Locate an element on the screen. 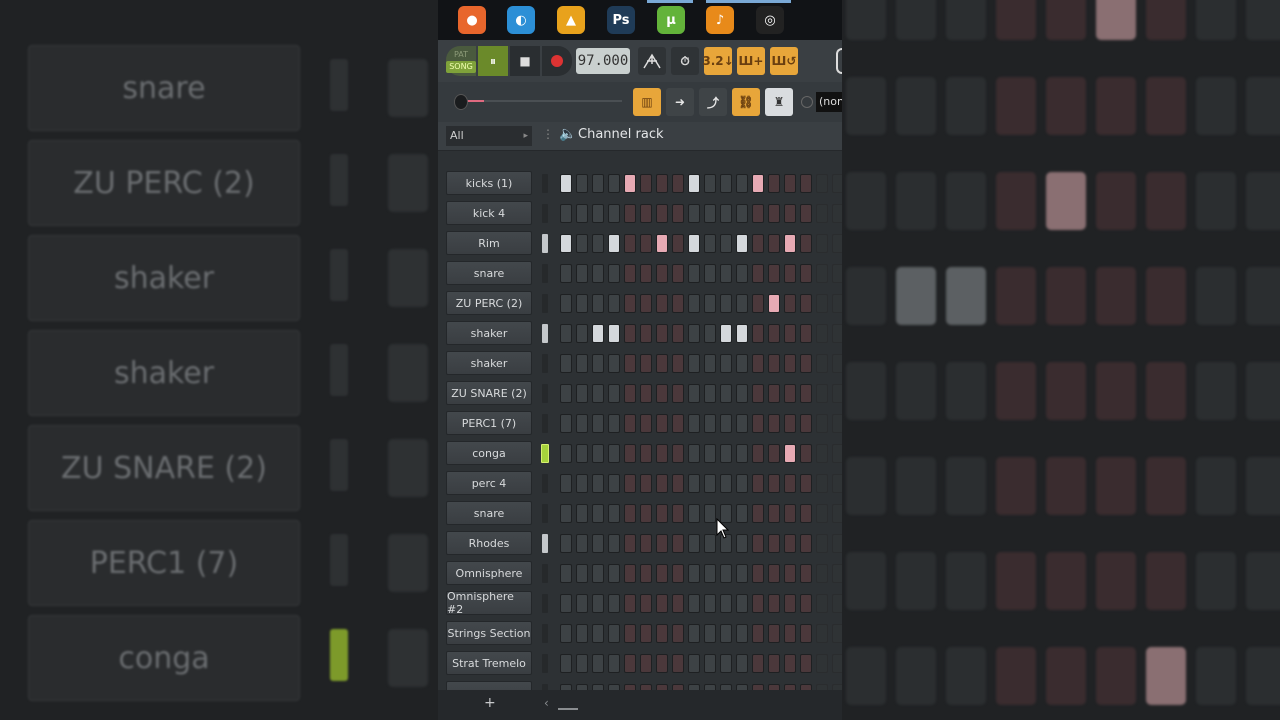 Image resolution: width=1280 pixels, height=720 pixels. tempo-display: 97.000 is located at coordinates (603, 61).